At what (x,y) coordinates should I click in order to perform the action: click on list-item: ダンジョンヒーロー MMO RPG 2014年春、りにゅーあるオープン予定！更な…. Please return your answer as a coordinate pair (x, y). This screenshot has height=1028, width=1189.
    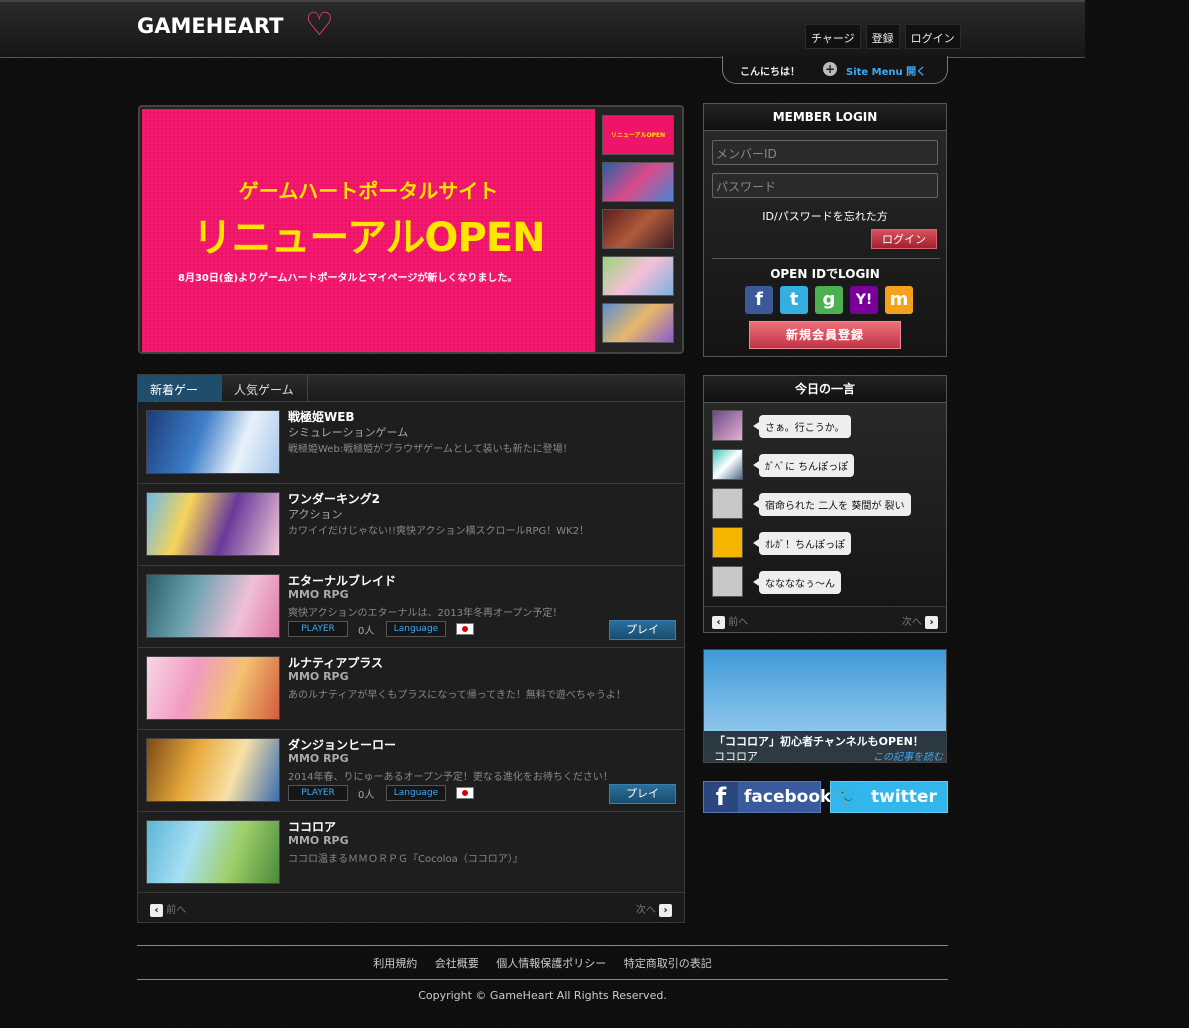
    Looking at the image, I should click on (411, 771).